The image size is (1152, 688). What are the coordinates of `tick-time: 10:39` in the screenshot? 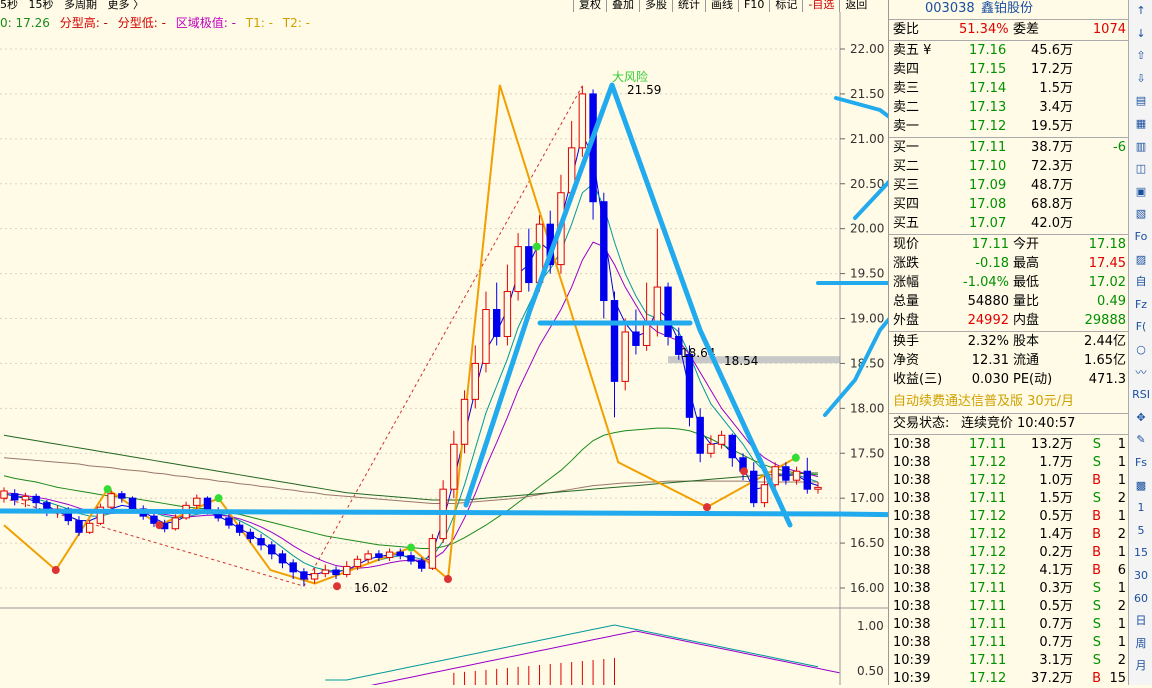 It's located at (912, 678).